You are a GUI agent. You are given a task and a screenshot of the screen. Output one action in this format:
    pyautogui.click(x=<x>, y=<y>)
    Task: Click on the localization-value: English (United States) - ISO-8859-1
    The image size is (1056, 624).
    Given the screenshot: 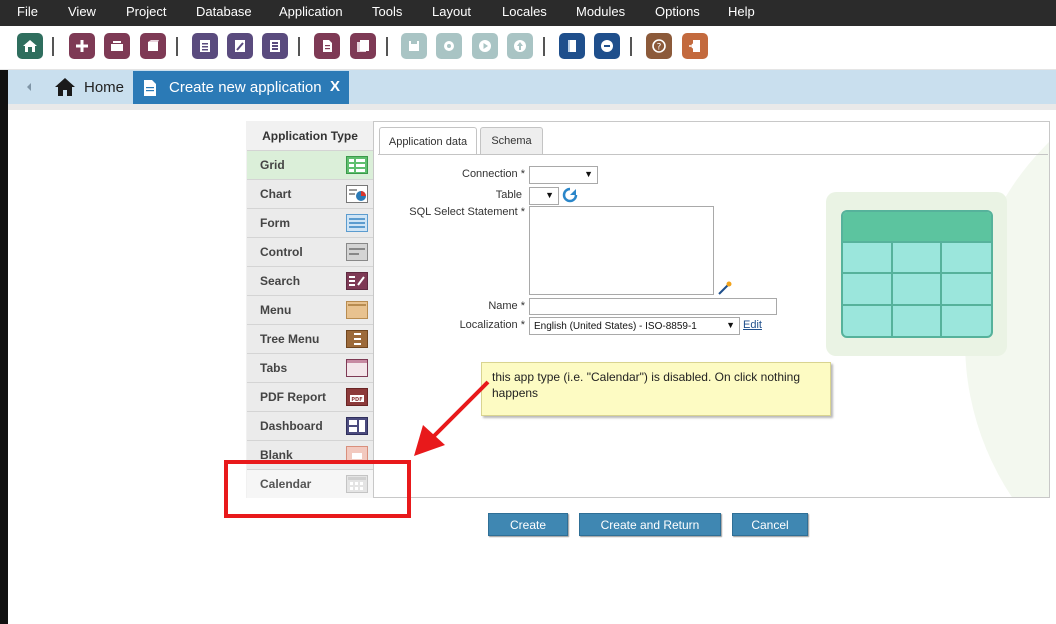 What is the action you would take?
    pyautogui.click(x=615, y=326)
    